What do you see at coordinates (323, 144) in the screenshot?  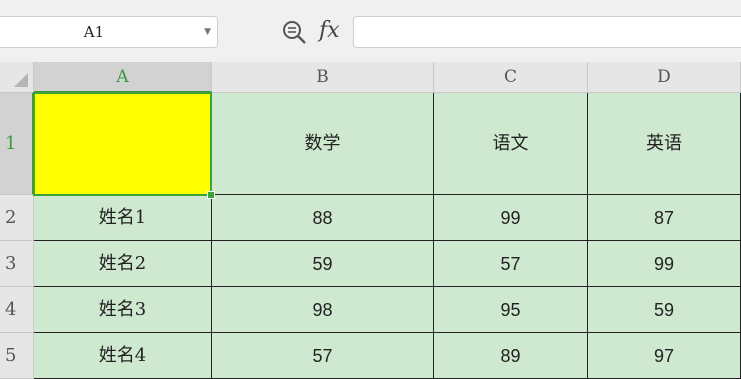 I see `cell-b1: 数学` at bounding box center [323, 144].